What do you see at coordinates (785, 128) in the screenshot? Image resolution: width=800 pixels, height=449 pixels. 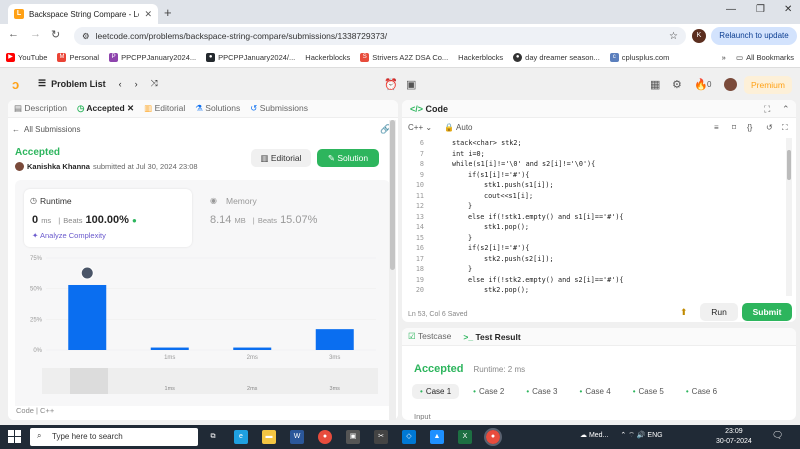 I see `fullscreen-icon: ⛶` at bounding box center [785, 128].